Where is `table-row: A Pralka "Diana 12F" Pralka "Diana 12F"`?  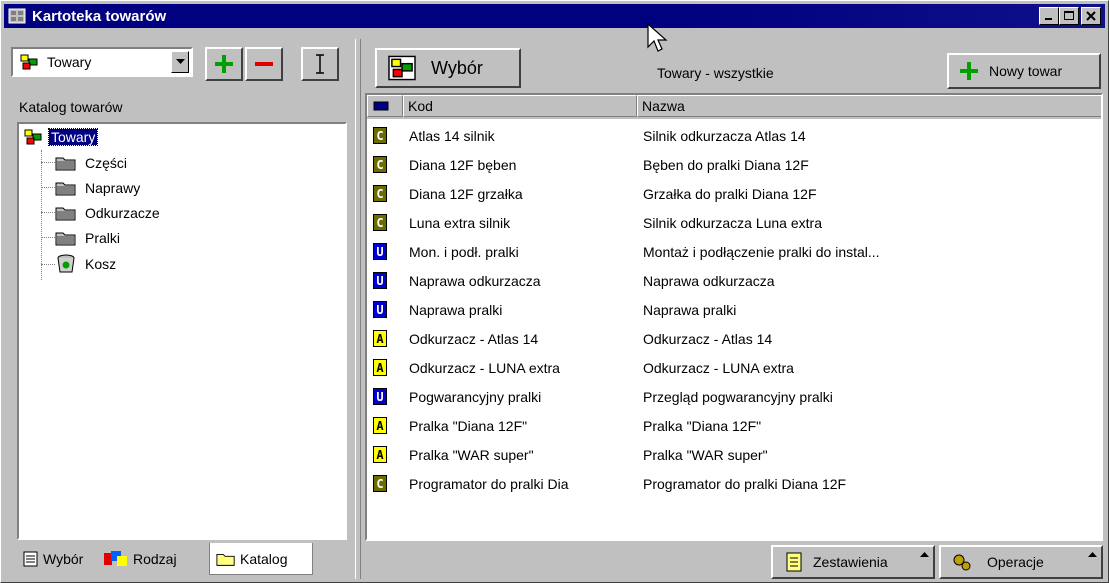
table-row: A Pralka "Diana 12F" Pralka "Diana 12F" is located at coordinates (734, 425).